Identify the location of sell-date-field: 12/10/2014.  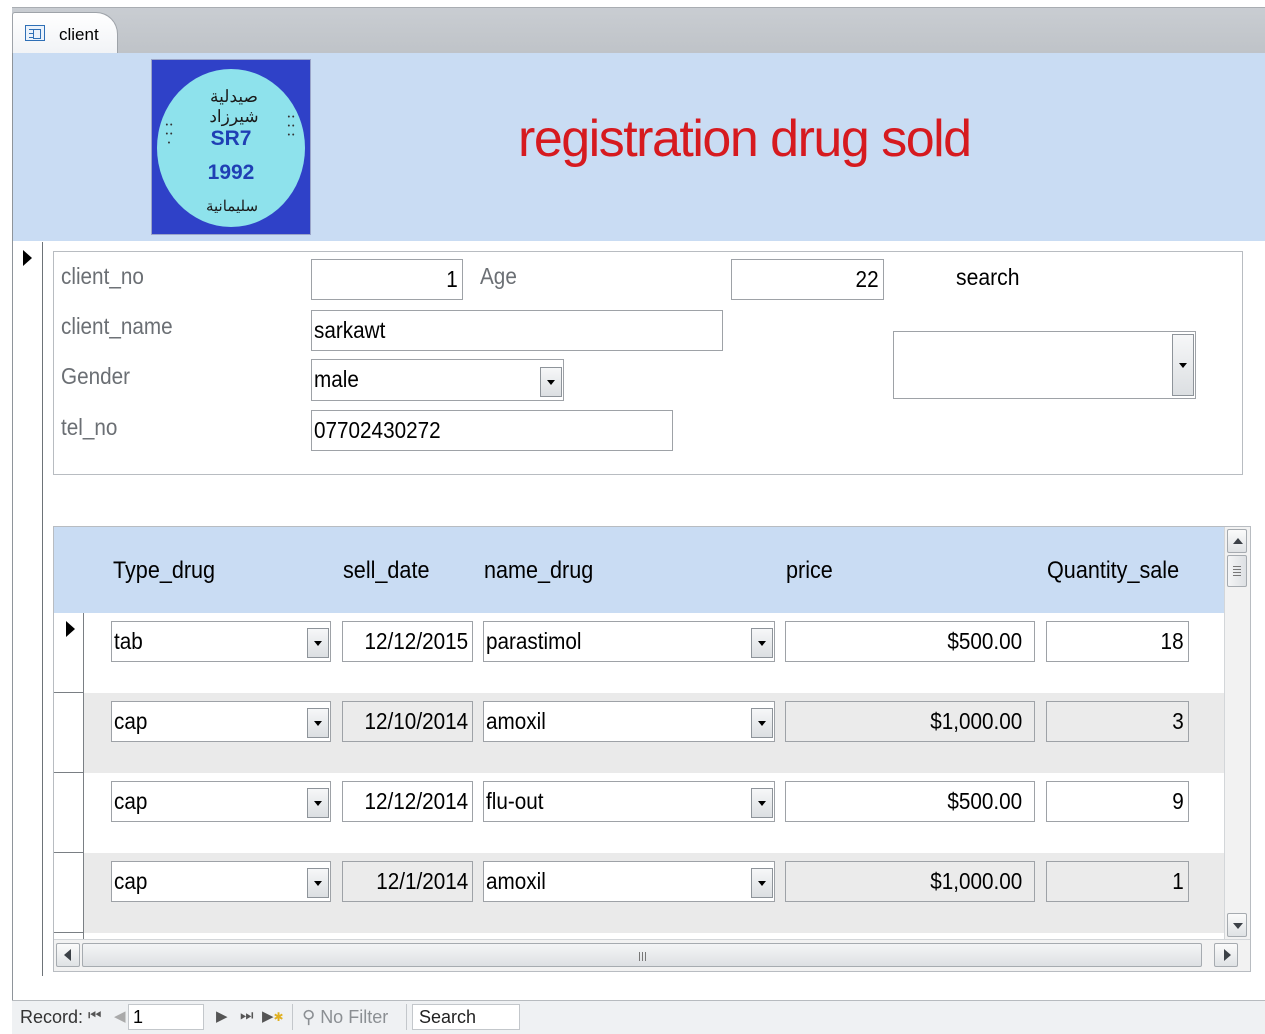
(407, 721).